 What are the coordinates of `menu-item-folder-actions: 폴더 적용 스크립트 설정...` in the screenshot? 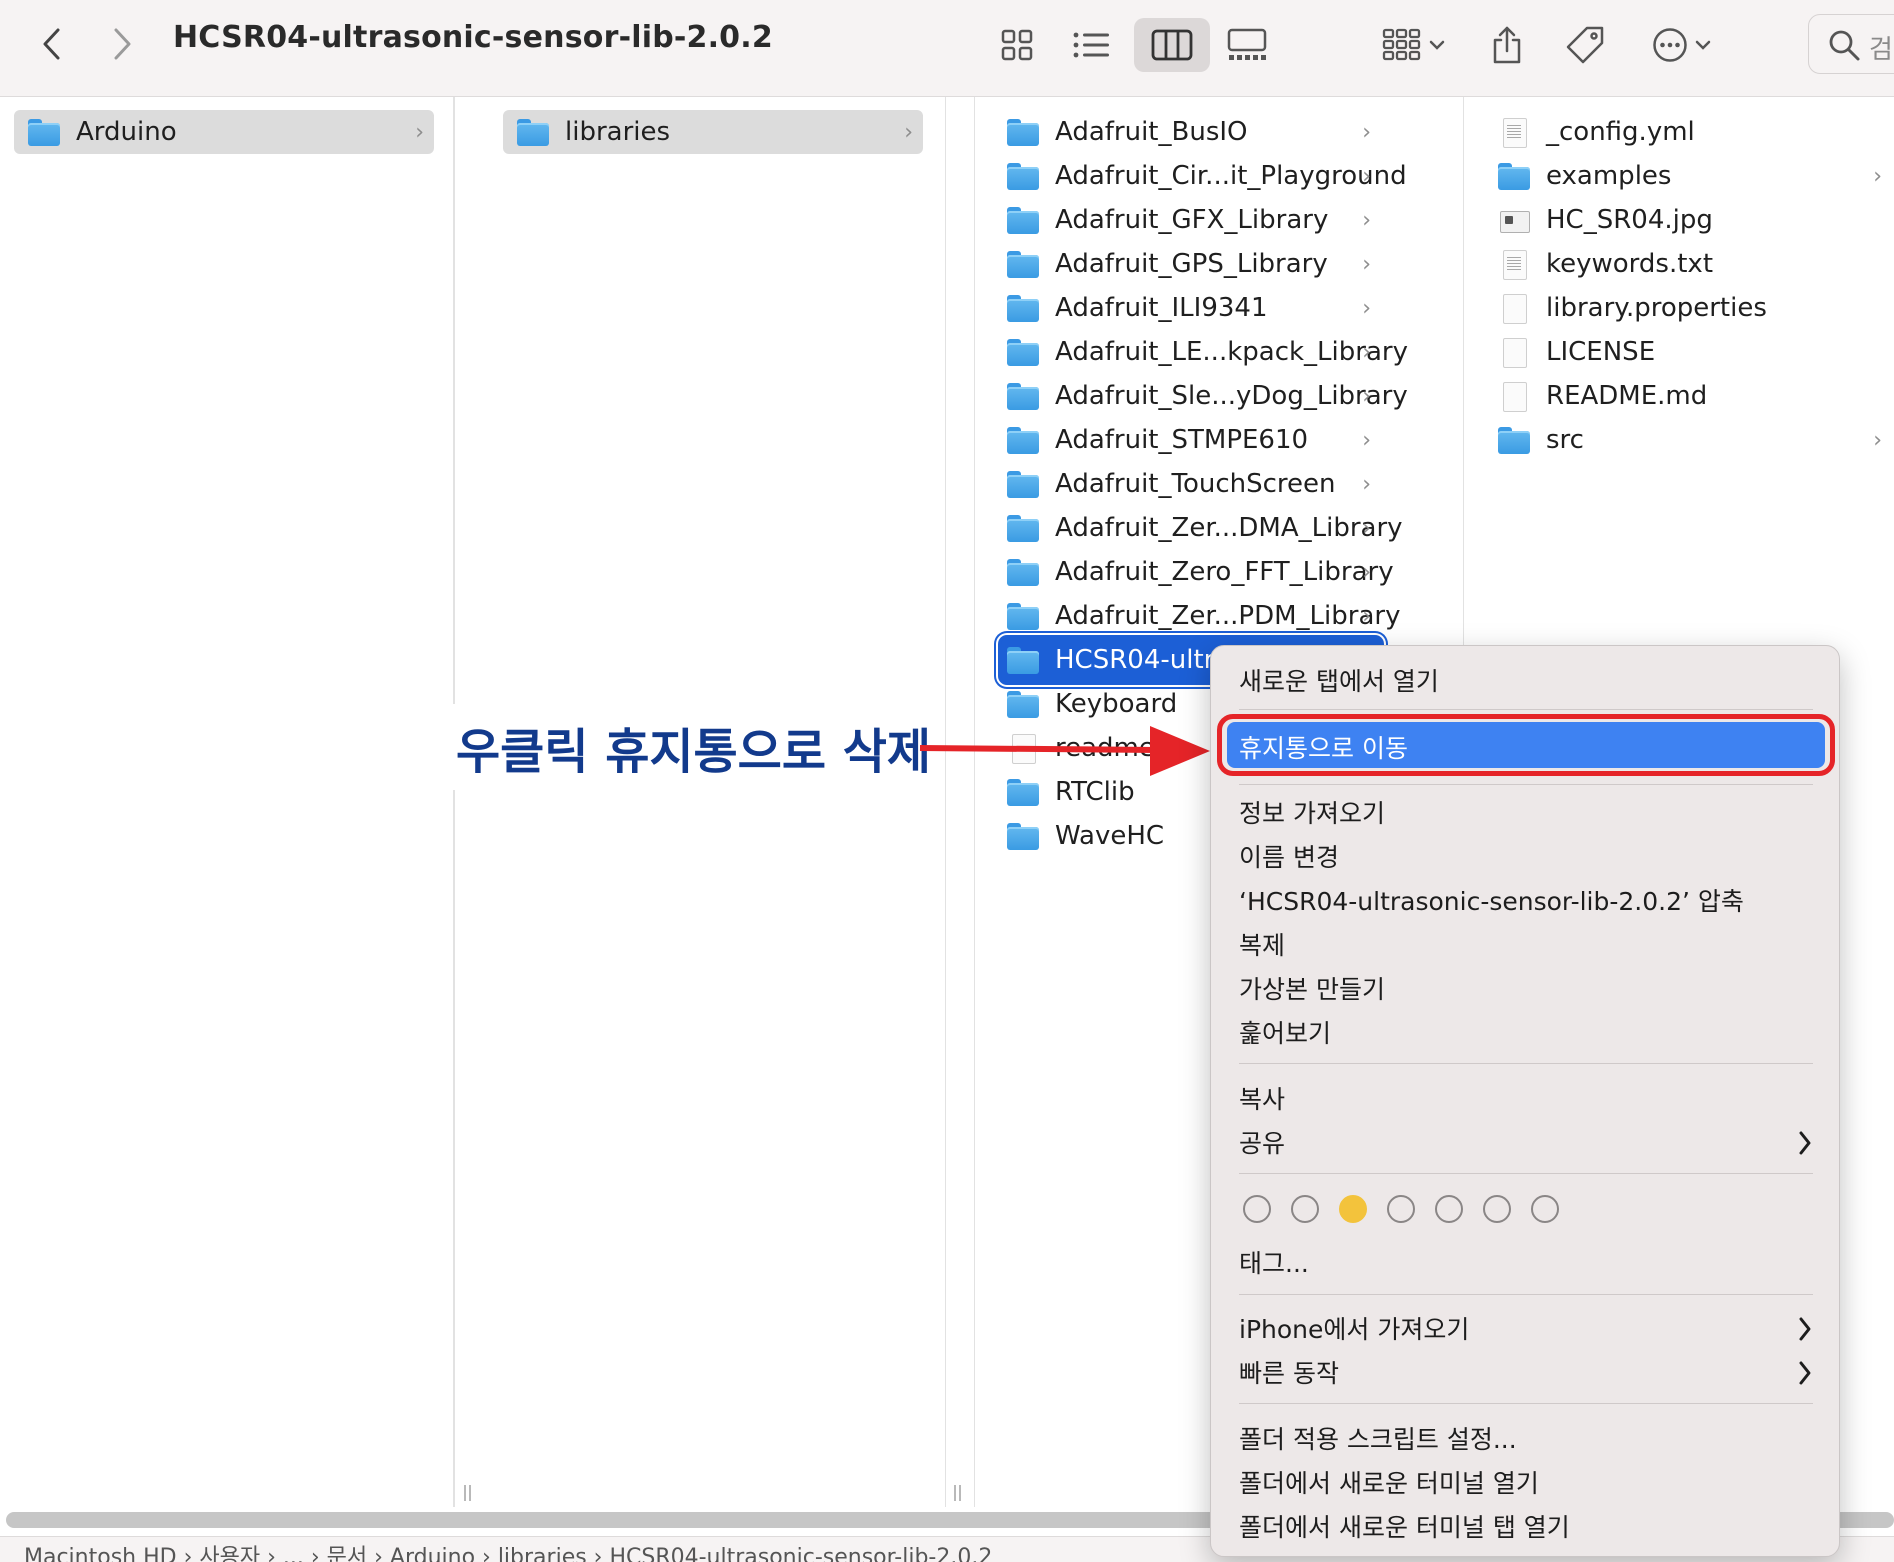 It's located at (1378, 1438).